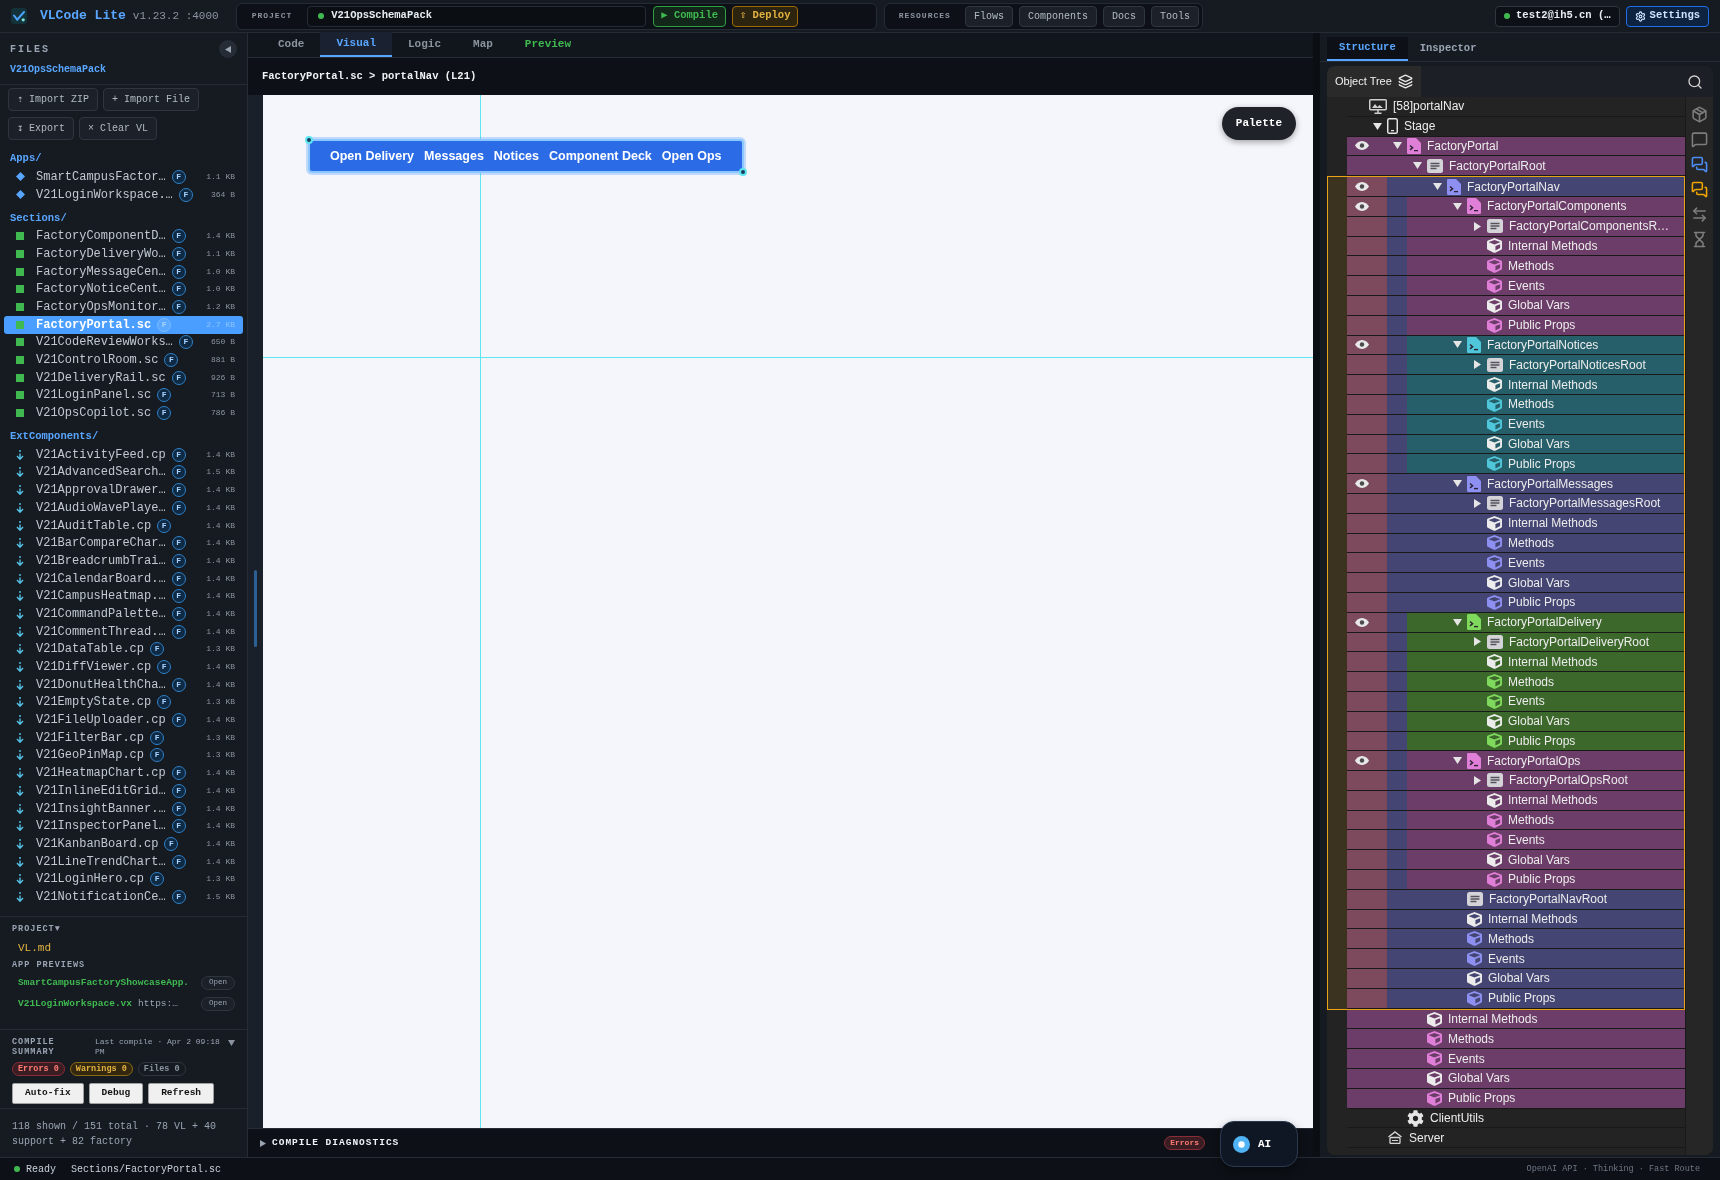 This screenshot has width=1720, height=1180. What do you see at coordinates (372, 156) in the screenshot?
I see `nav-link: Open Delivery` at bounding box center [372, 156].